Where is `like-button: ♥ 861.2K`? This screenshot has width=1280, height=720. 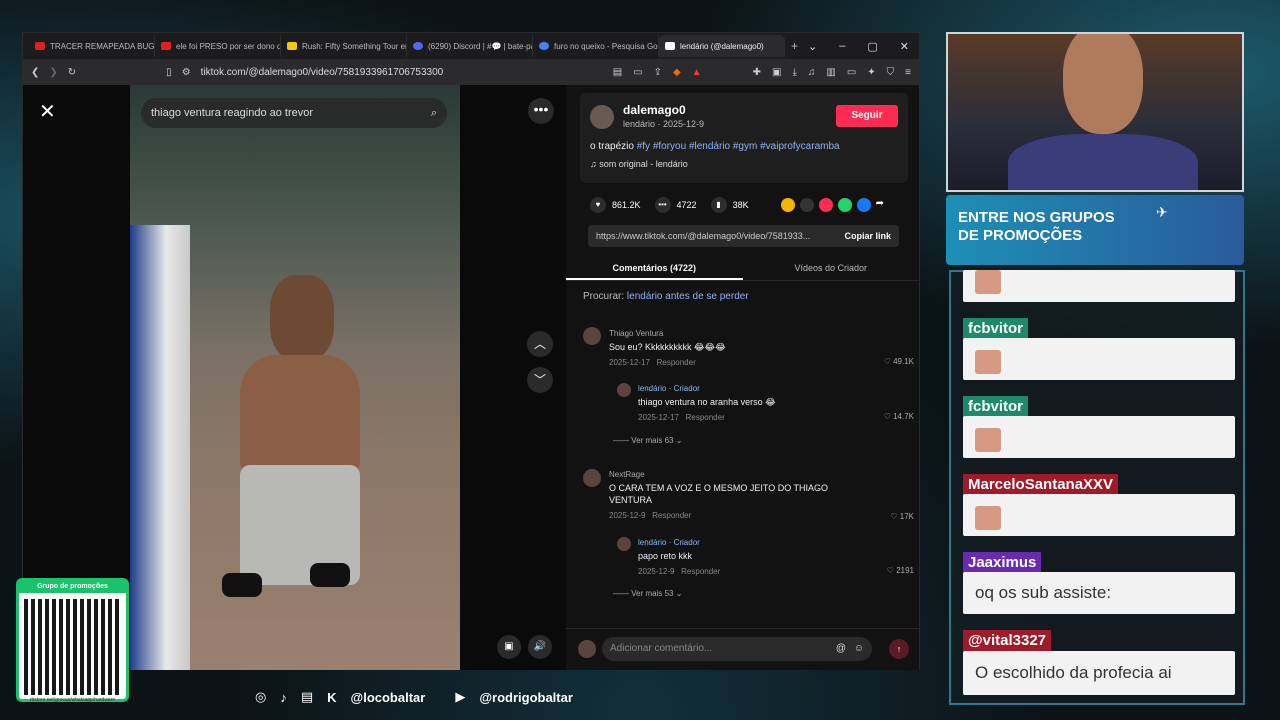
like-button: ♥ 861.2K is located at coordinates (615, 205).